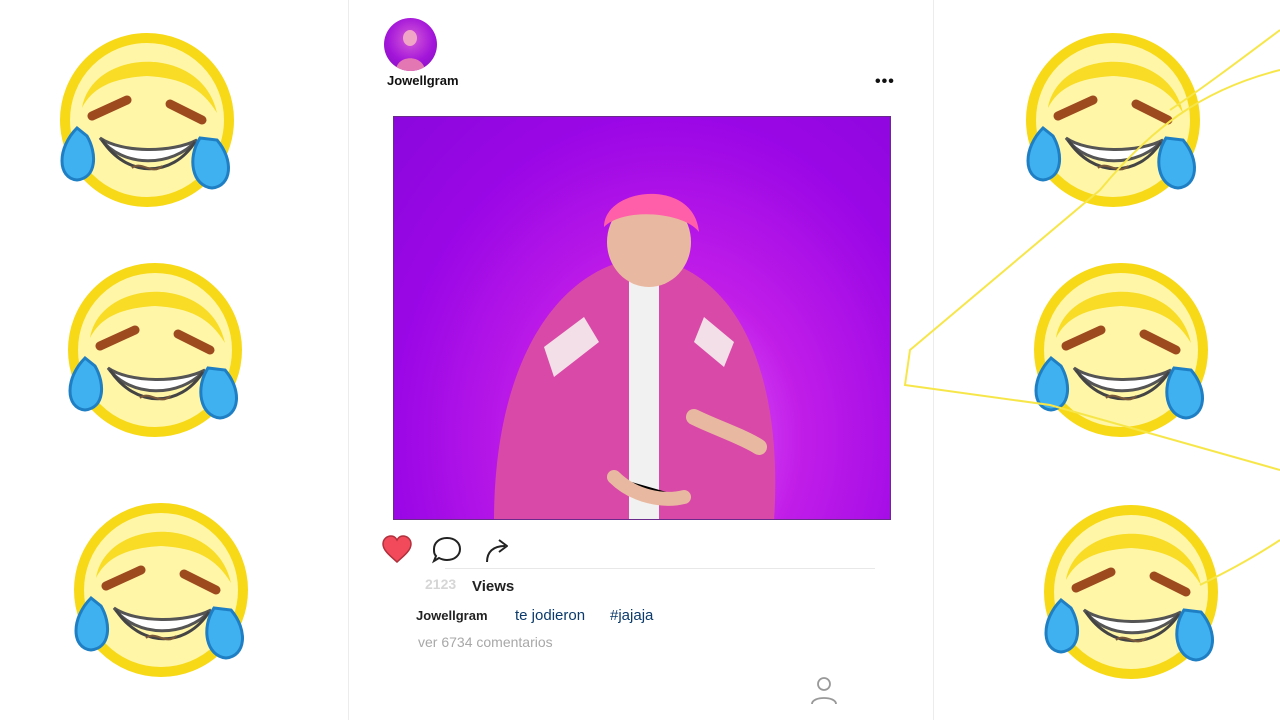 The image size is (1280, 720). What do you see at coordinates (824, 690) in the screenshot?
I see `profile-icon` at bounding box center [824, 690].